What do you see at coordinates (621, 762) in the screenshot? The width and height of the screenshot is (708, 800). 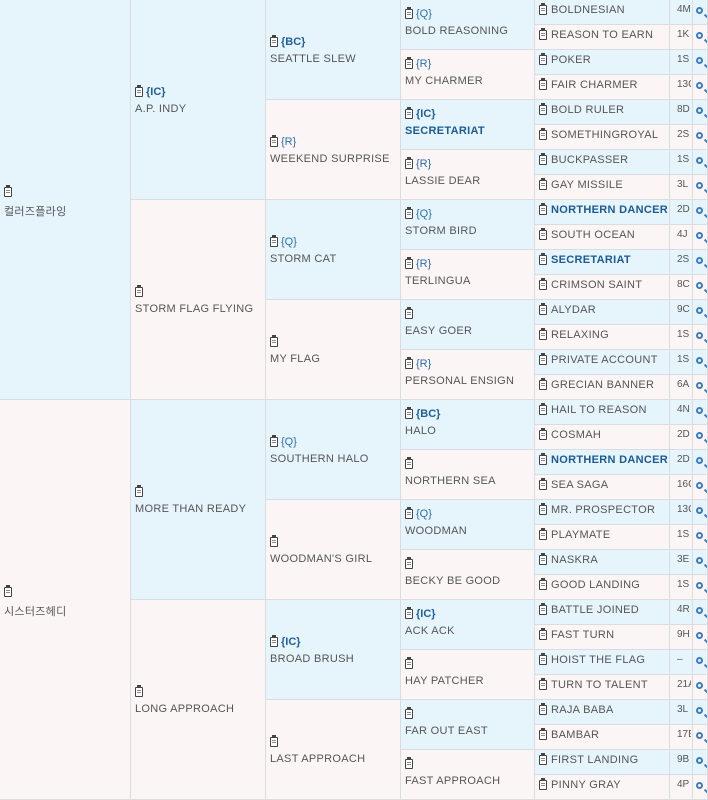 I see `horse-cell-gen5-first-landing: FIRST LANDING 9B` at bounding box center [621, 762].